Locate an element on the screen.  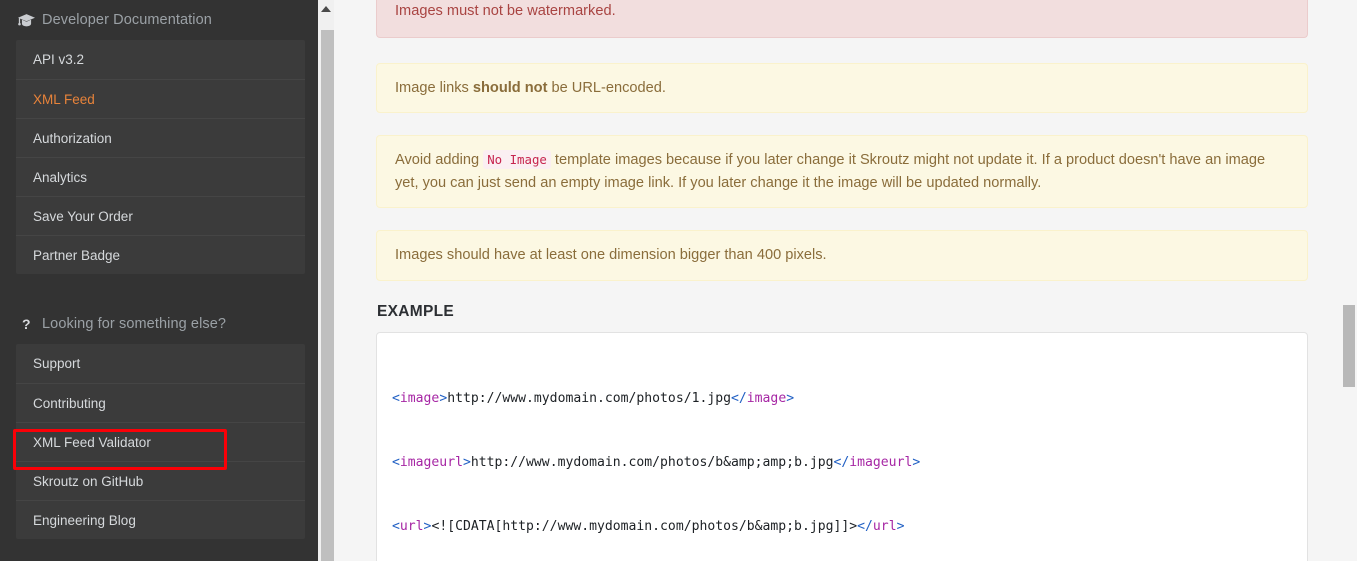
sidebar-item-label: Authorization is located at coordinates (72, 138).